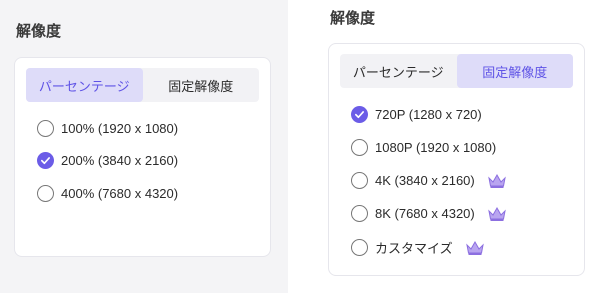  I want to click on option-200-percent: 200% (3840 x 2160), so click(107, 160).